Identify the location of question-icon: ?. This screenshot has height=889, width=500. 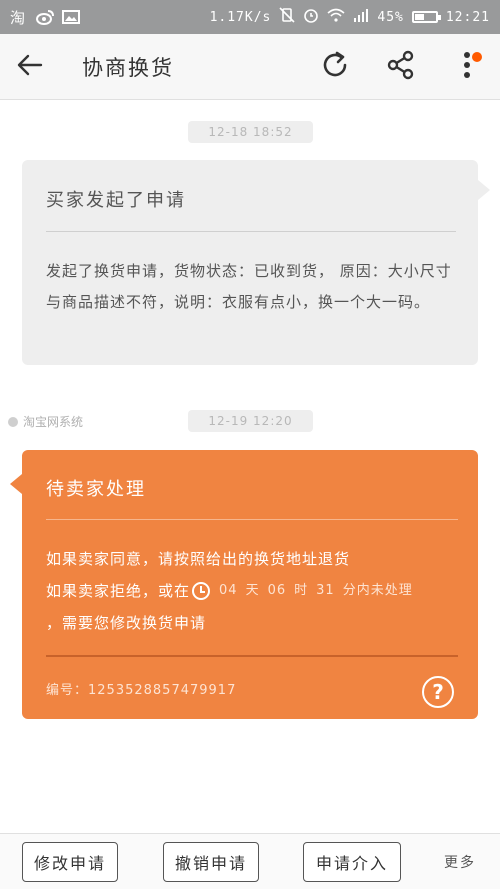
(438, 692).